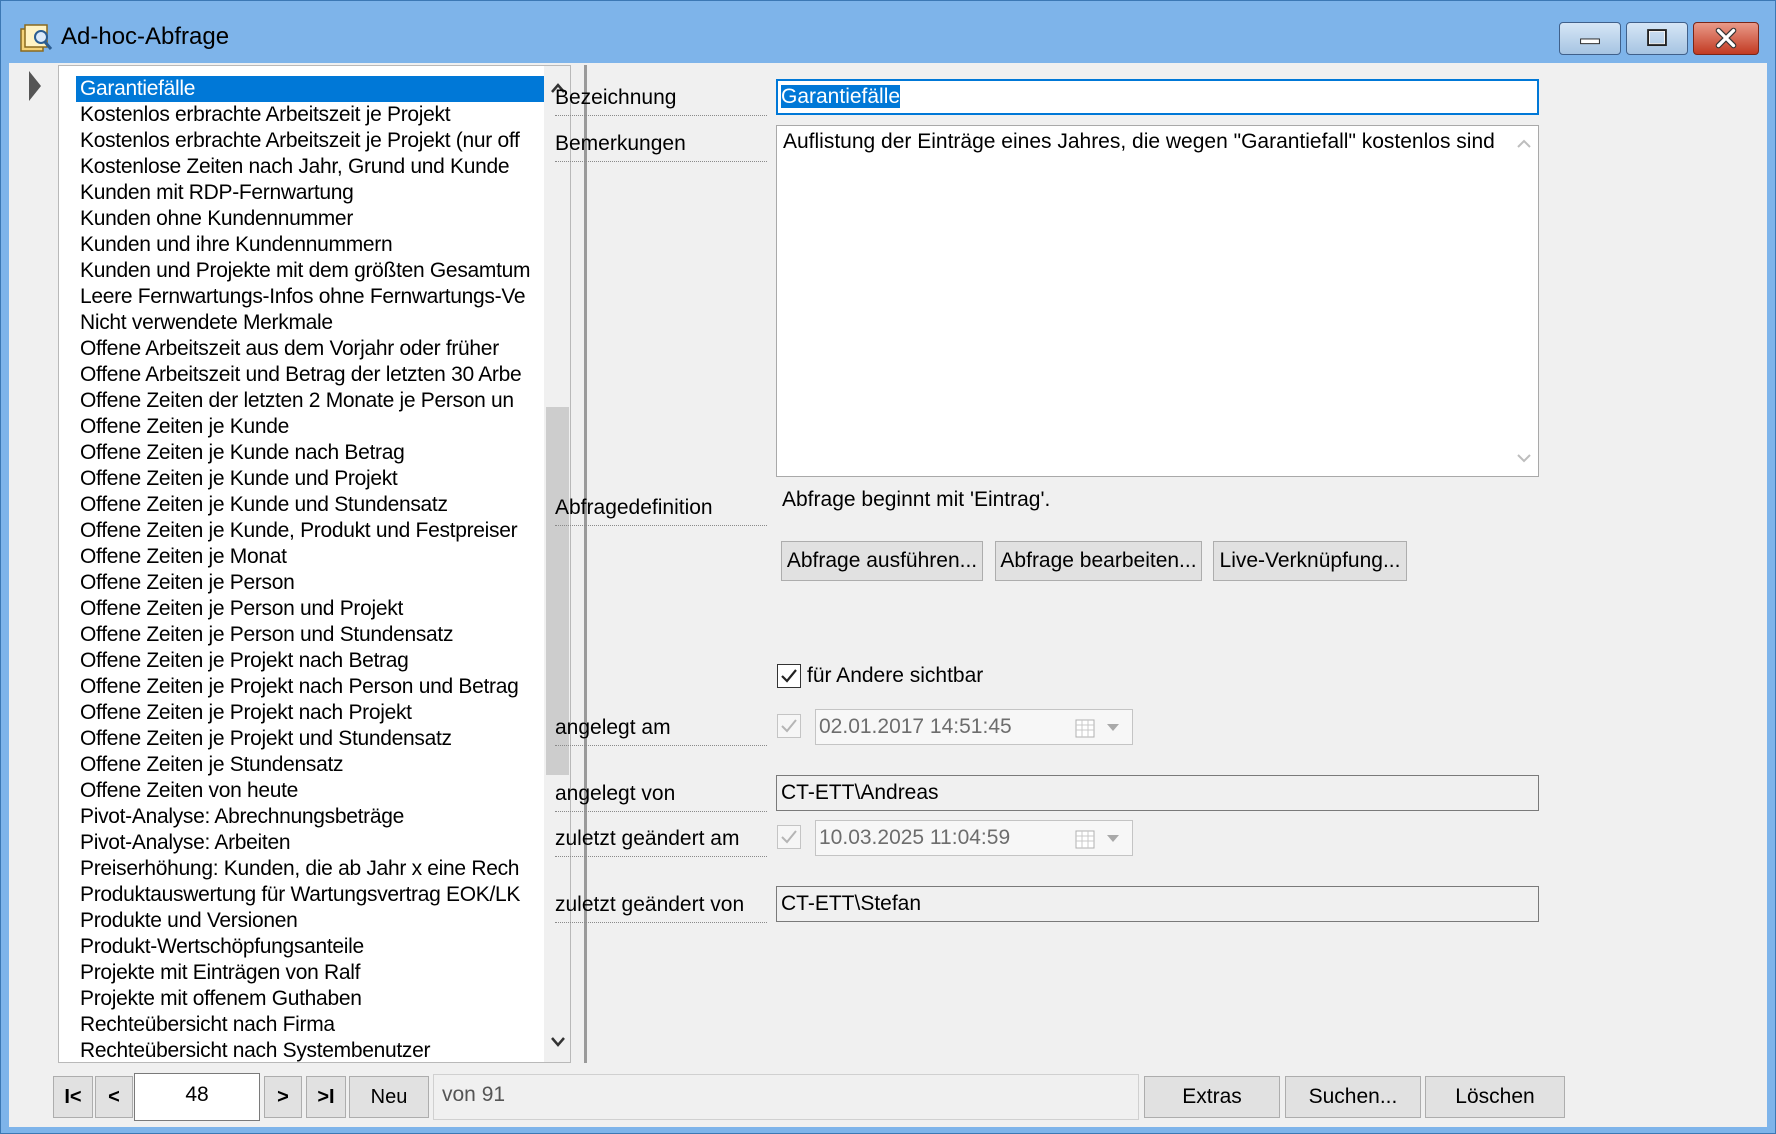  I want to click on list-item: Kunden mit RDP-Fernwartung, so click(310, 193).